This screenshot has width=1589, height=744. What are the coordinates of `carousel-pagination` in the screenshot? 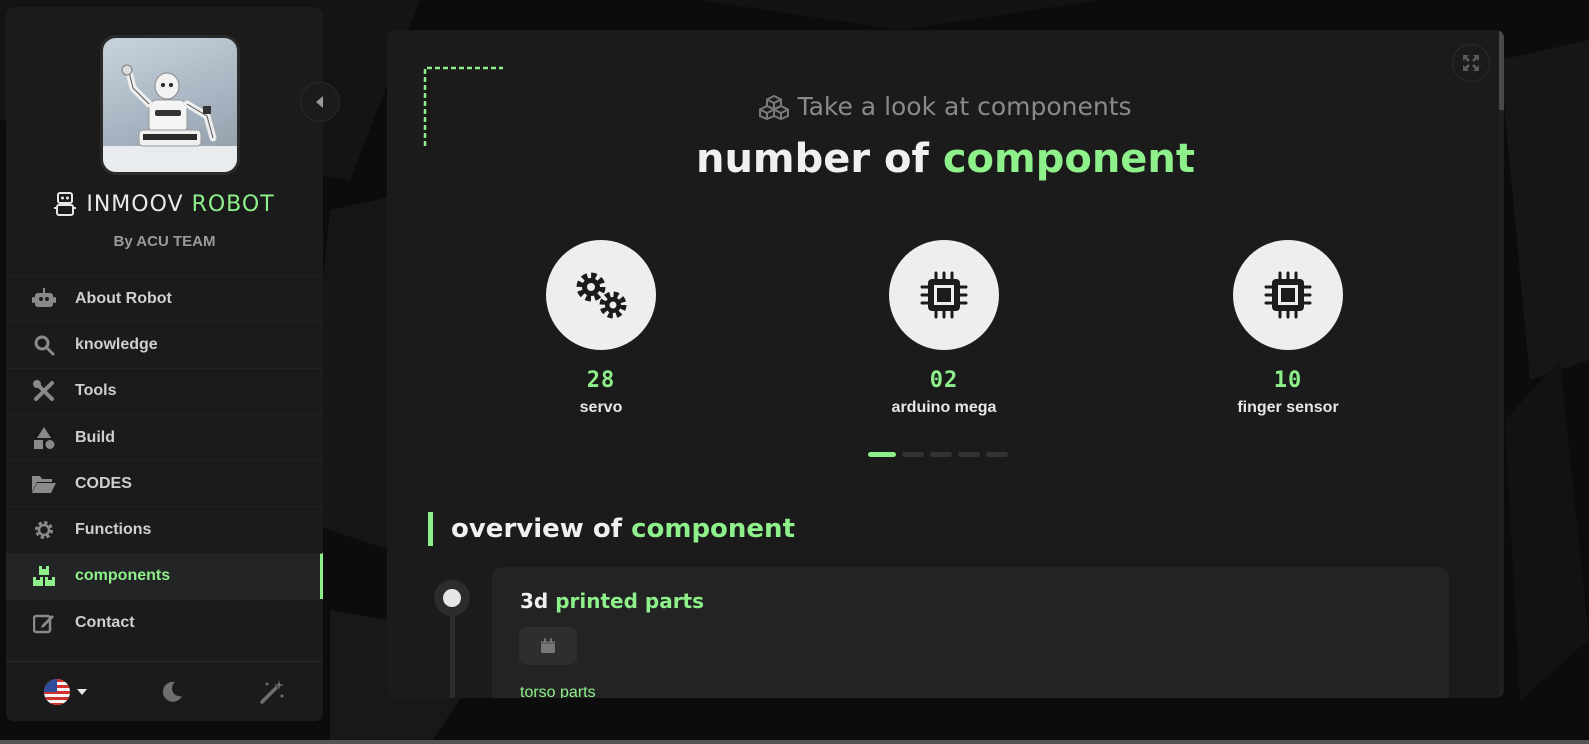 It's located at (938, 454).